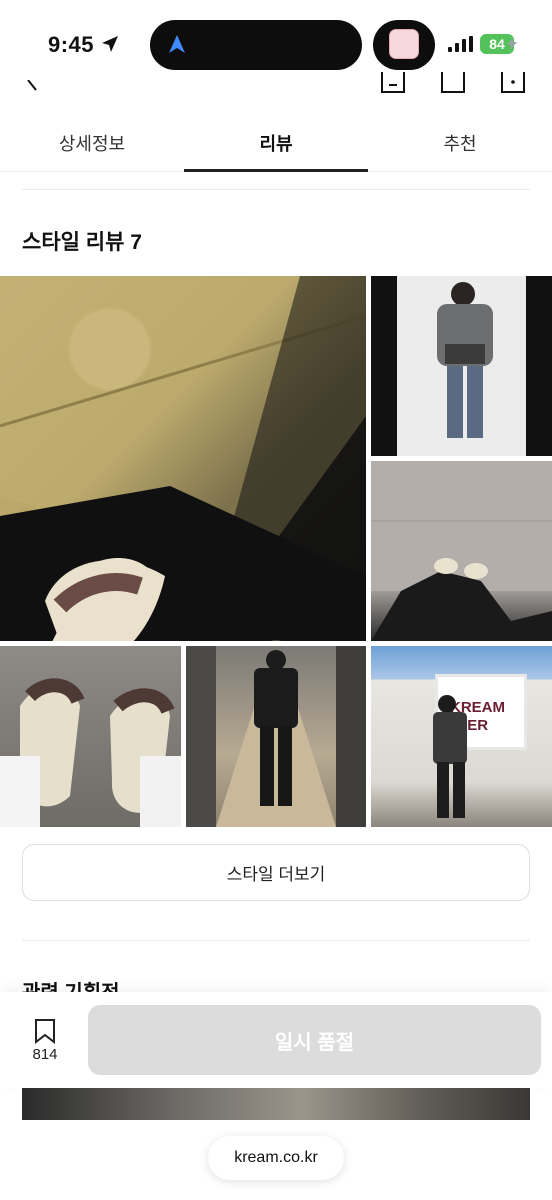 The width and height of the screenshot is (552, 1200). Describe the element at coordinates (453, 83) in the screenshot. I see `share-icon` at that location.